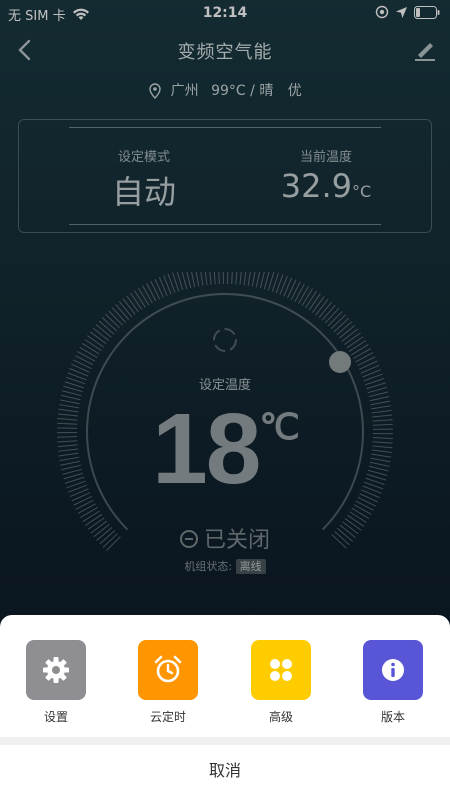 The height and width of the screenshot is (800, 450). I want to click on advanced-tile, so click(281, 670).